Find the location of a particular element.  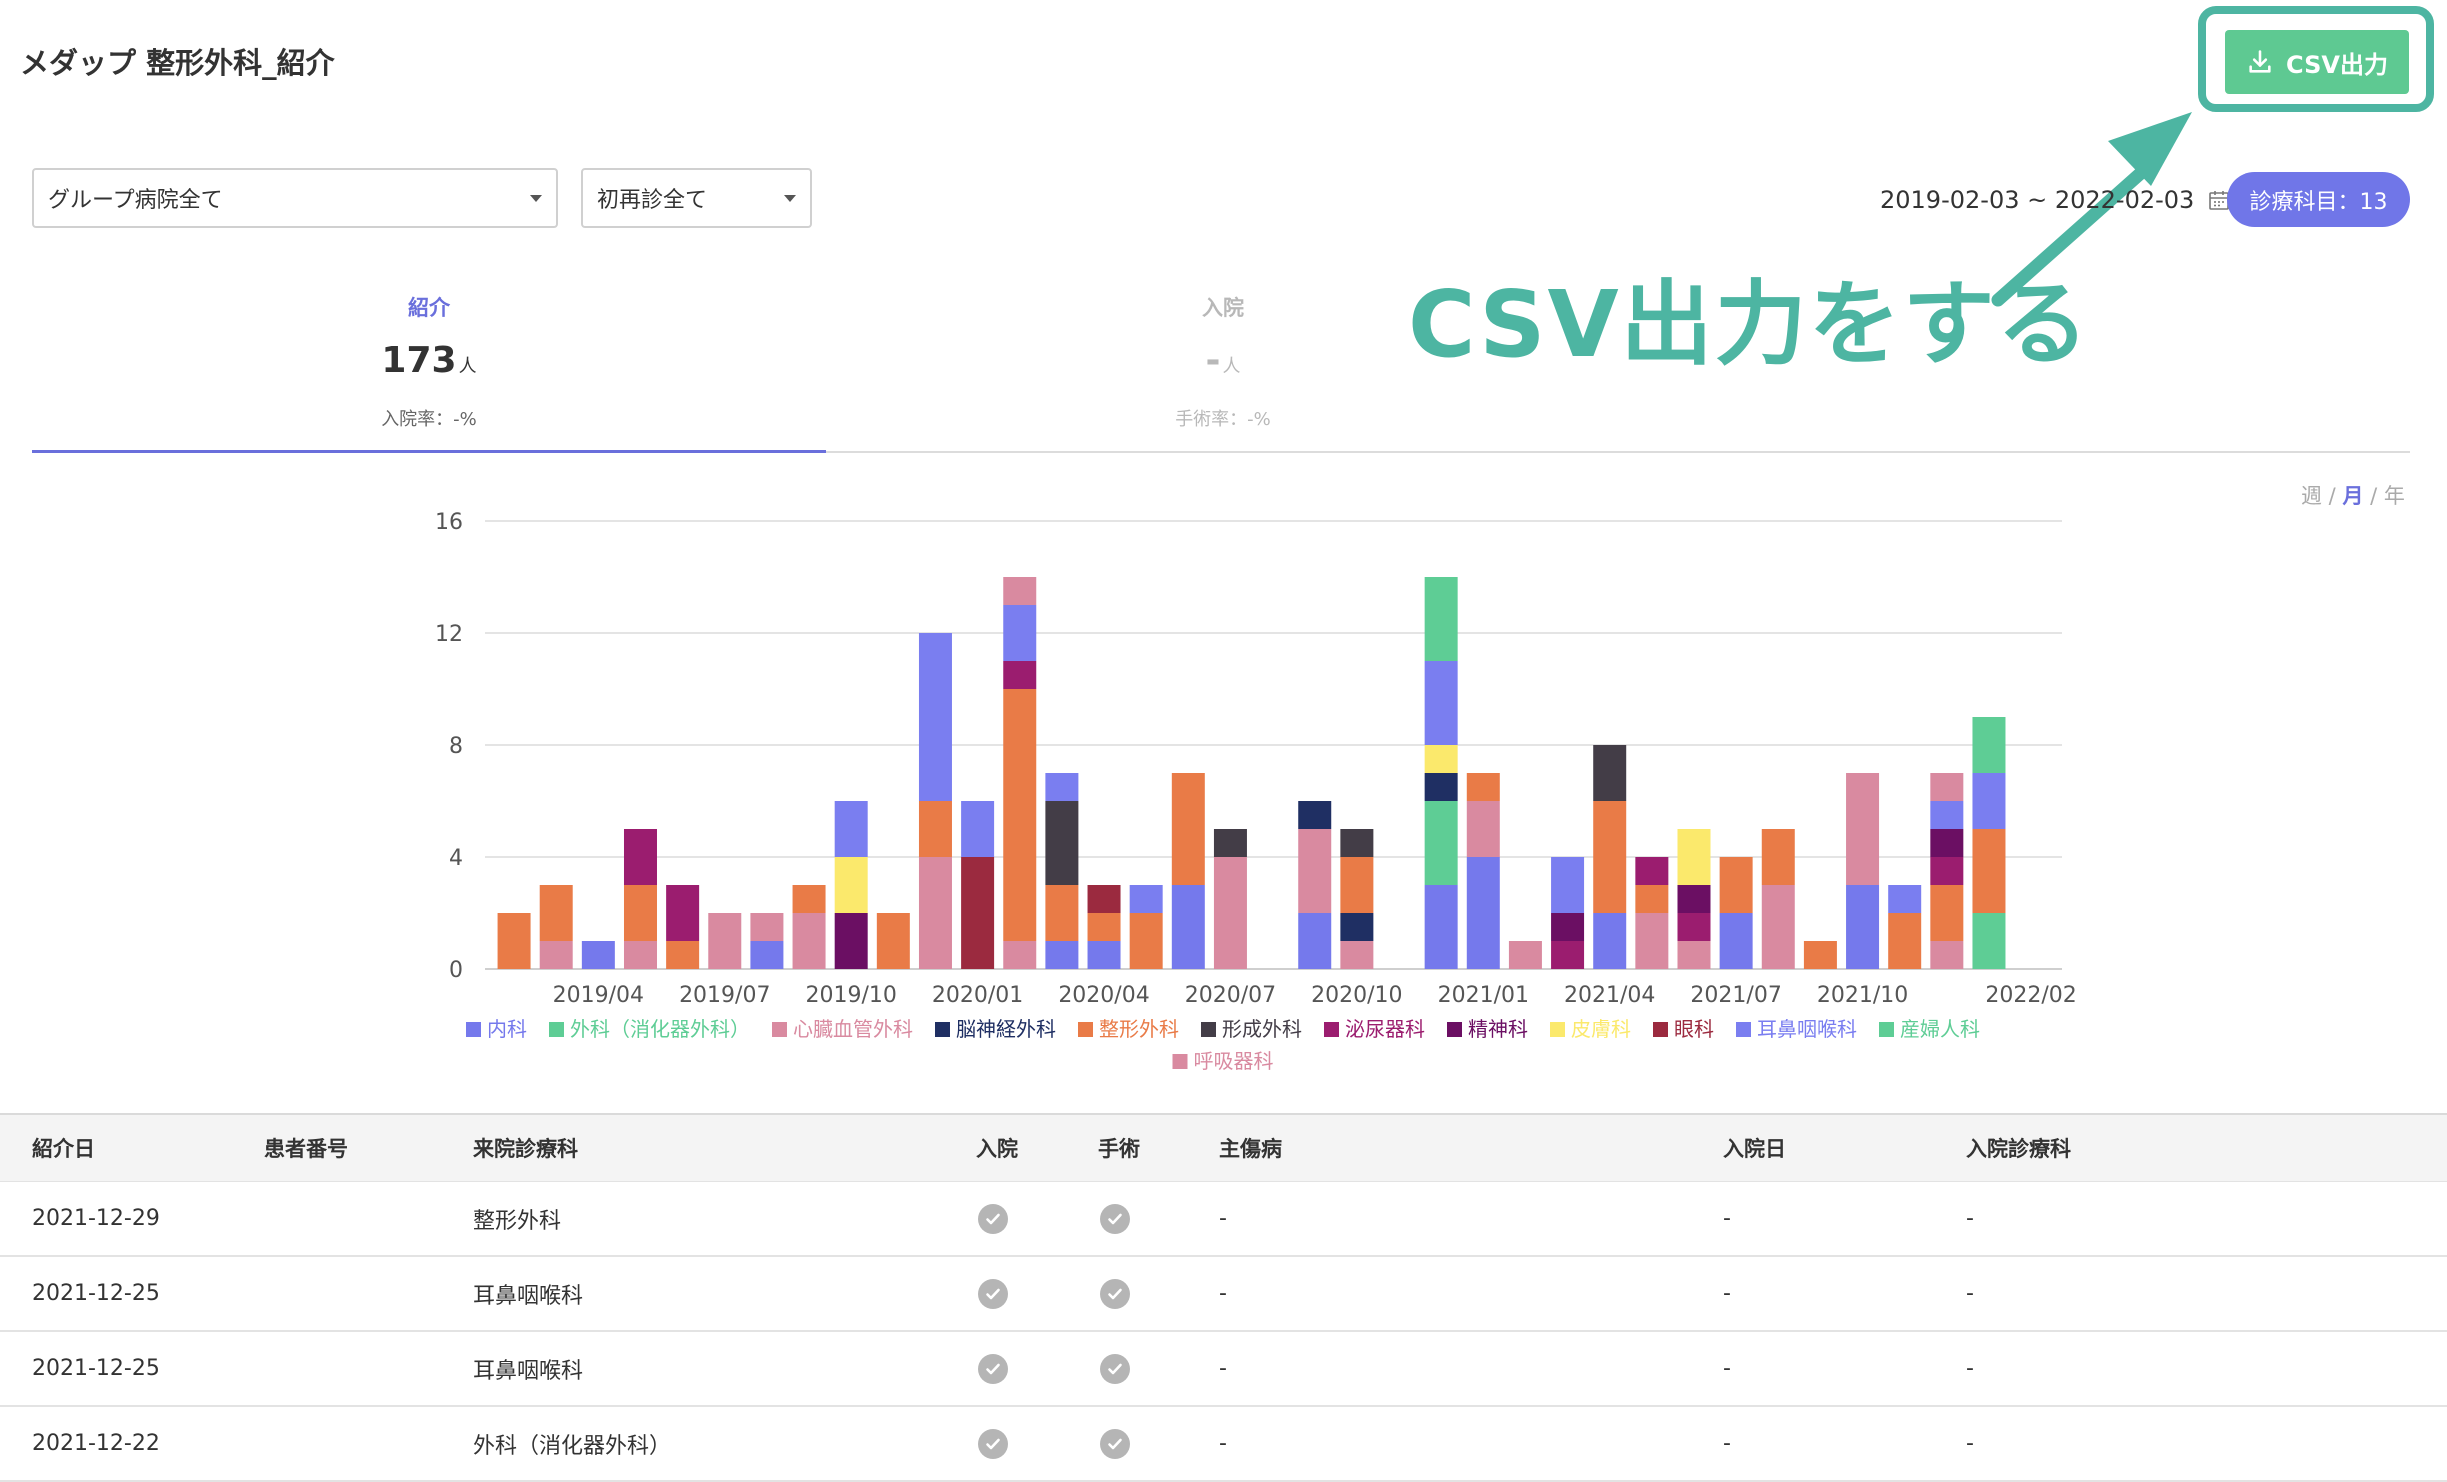

table-row: 2021-12-22 外科（消化器外科） - - - is located at coordinates (1223, 1444).